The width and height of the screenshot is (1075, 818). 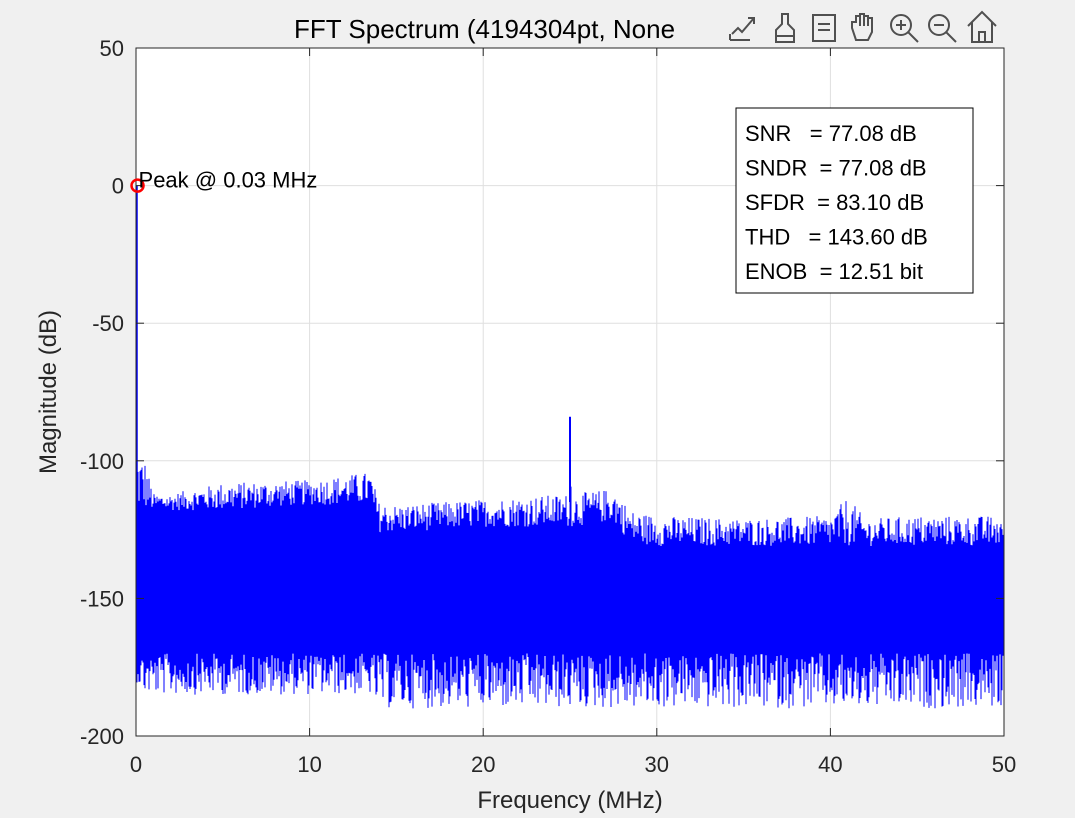 What do you see at coordinates (136, 764) in the screenshot?
I see `x-tick-label: 0` at bounding box center [136, 764].